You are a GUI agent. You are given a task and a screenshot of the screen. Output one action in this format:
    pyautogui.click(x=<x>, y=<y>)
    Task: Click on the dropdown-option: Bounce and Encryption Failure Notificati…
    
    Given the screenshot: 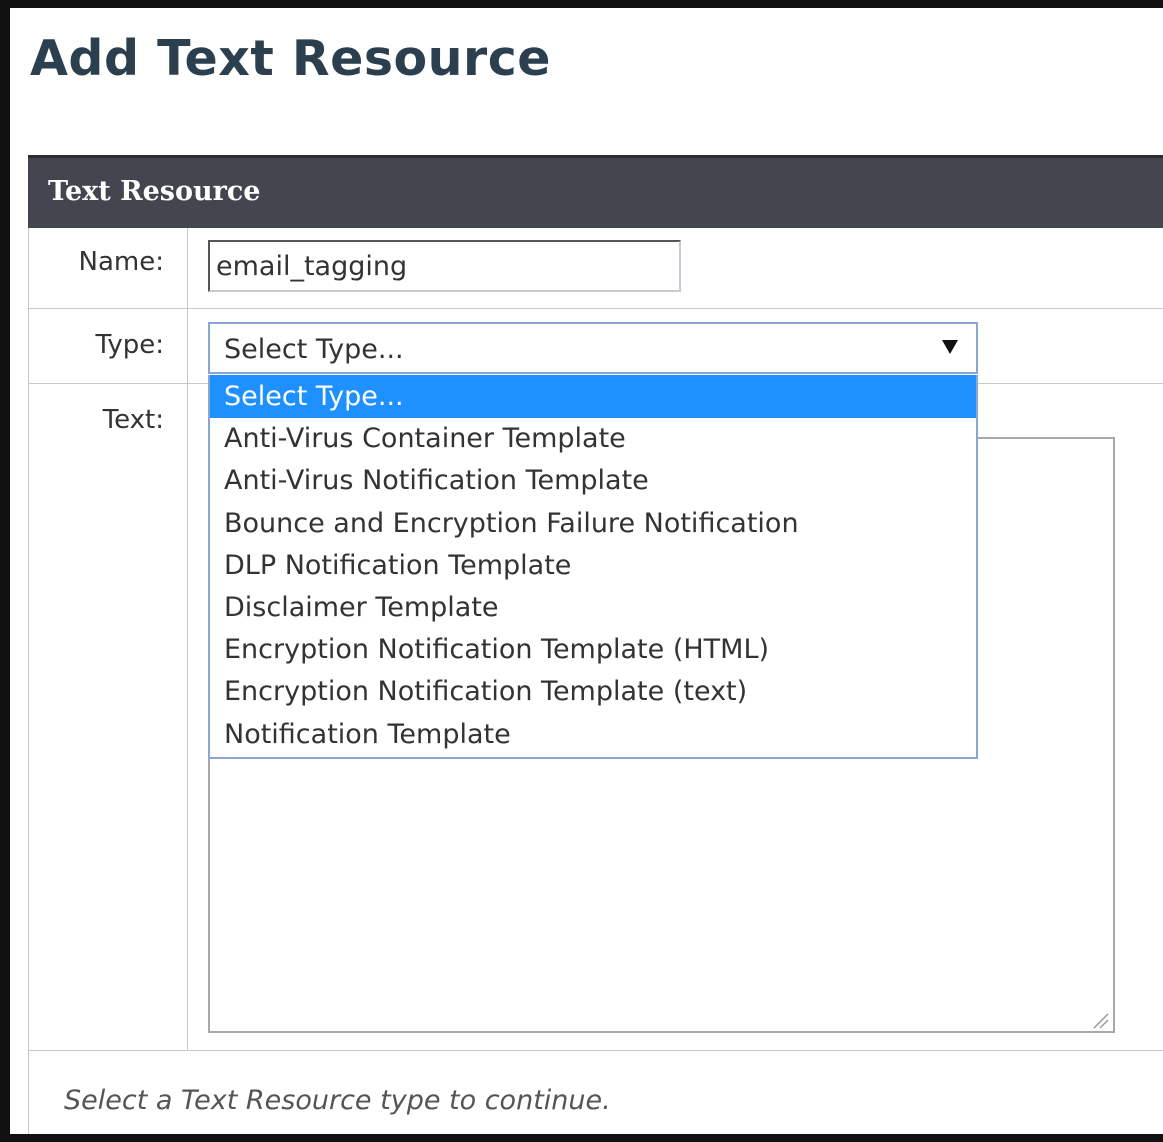 What is the action you would take?
    pyautogui.click(x=593, y=523)
    